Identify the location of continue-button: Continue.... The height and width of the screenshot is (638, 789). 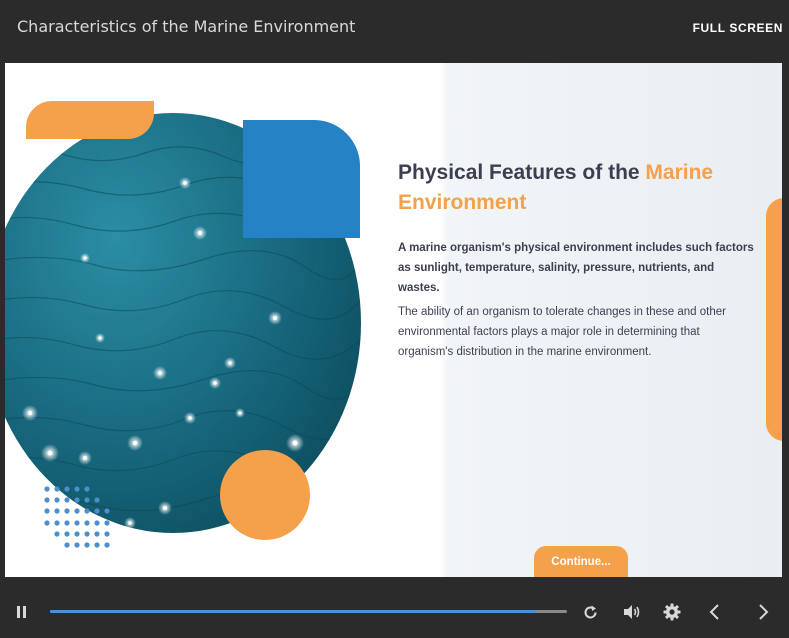
(581, 561).